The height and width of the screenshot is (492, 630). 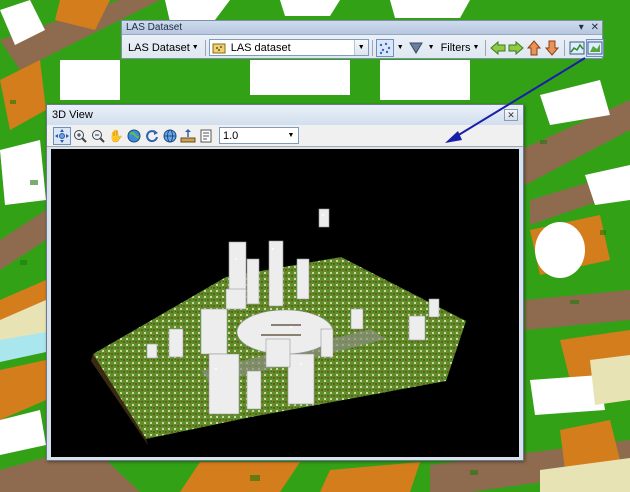 I want to click on refresh-icon, so click(x=152, y=135).